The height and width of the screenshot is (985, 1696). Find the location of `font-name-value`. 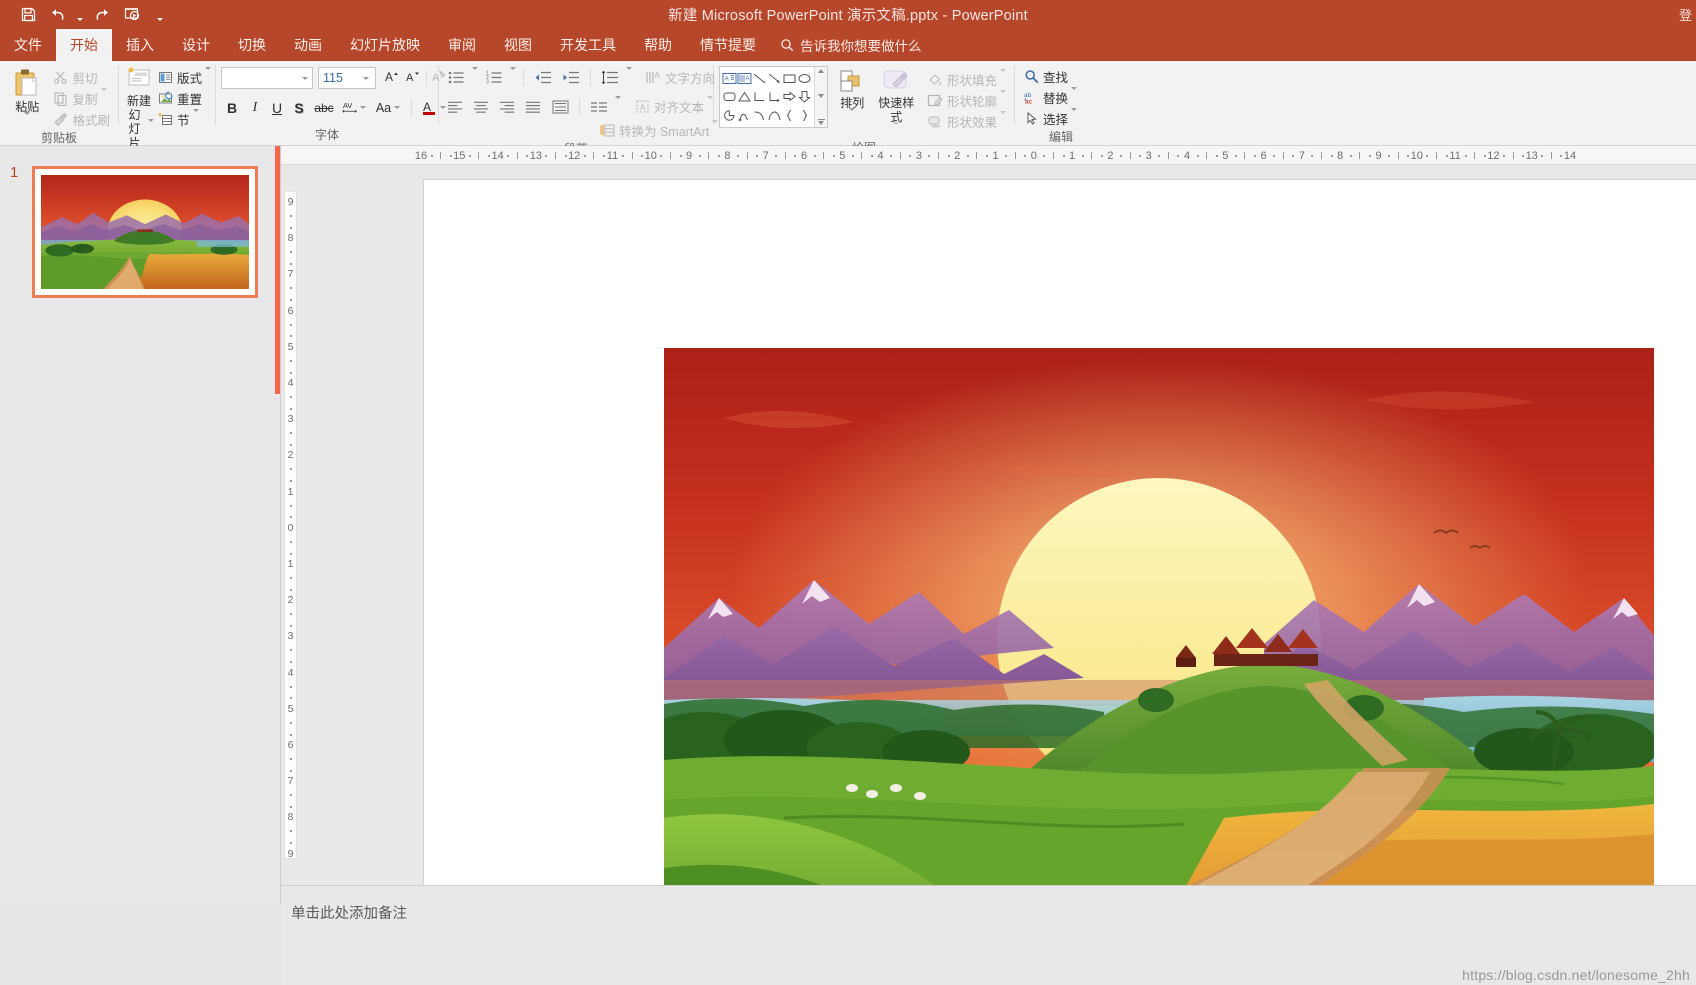

font-name-value is located at coordinates (260, 78).